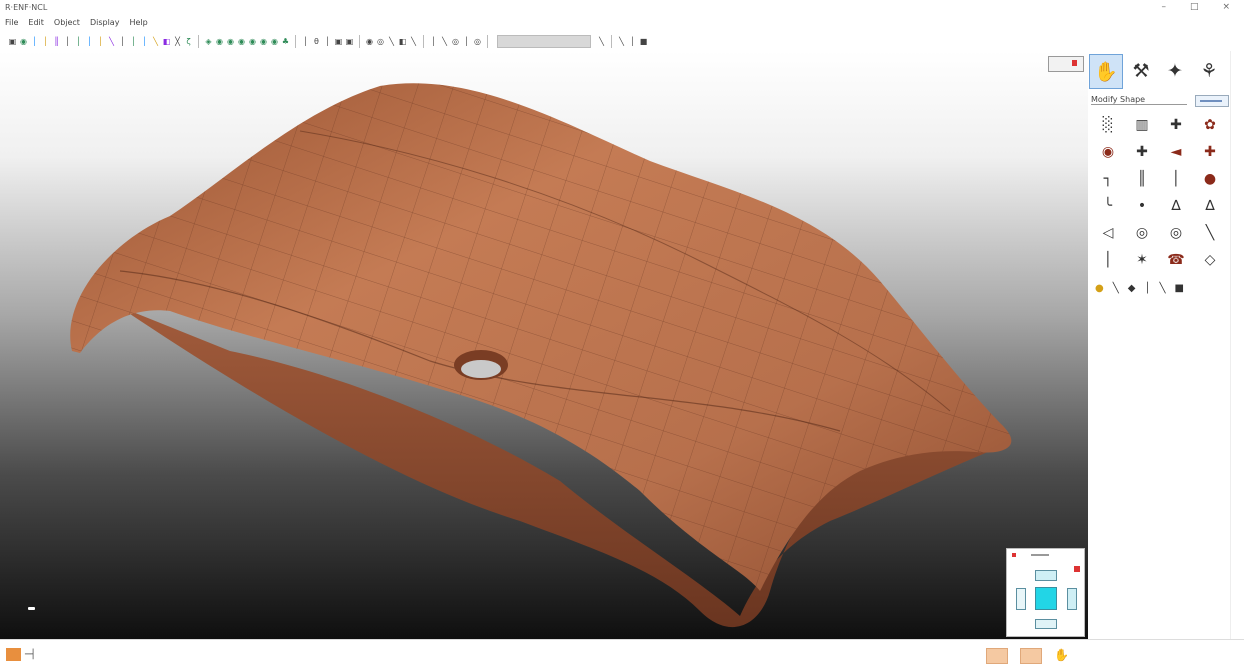 The image size is (1244, 665). I want to click on toolbar-button-icon: ╳, so click(177, 41).